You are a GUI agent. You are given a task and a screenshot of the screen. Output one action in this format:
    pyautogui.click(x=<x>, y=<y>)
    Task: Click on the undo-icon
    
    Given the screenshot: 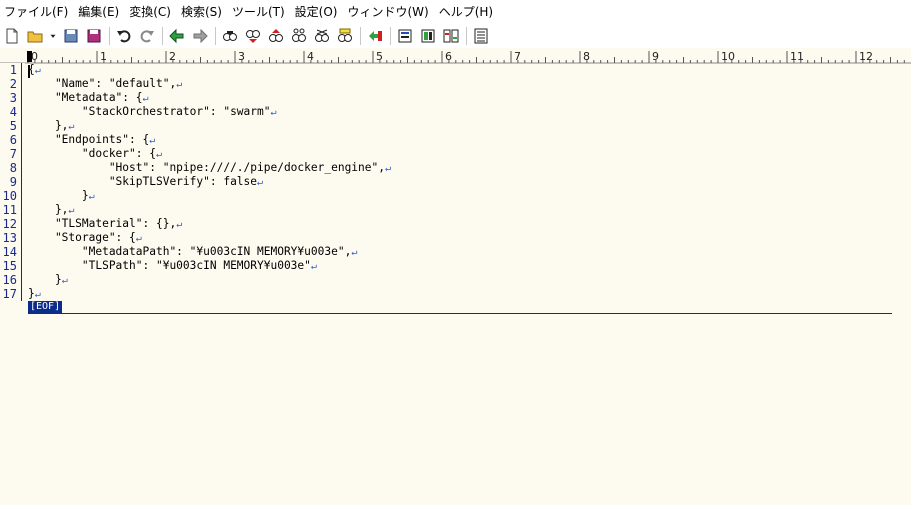 What is the action you would take?
    pyautogui.click(x=124, y=36)
    